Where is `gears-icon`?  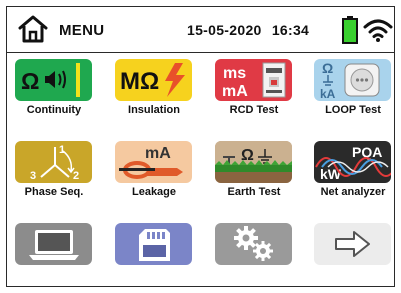 gears-icon is located at coordinates (253, 243).